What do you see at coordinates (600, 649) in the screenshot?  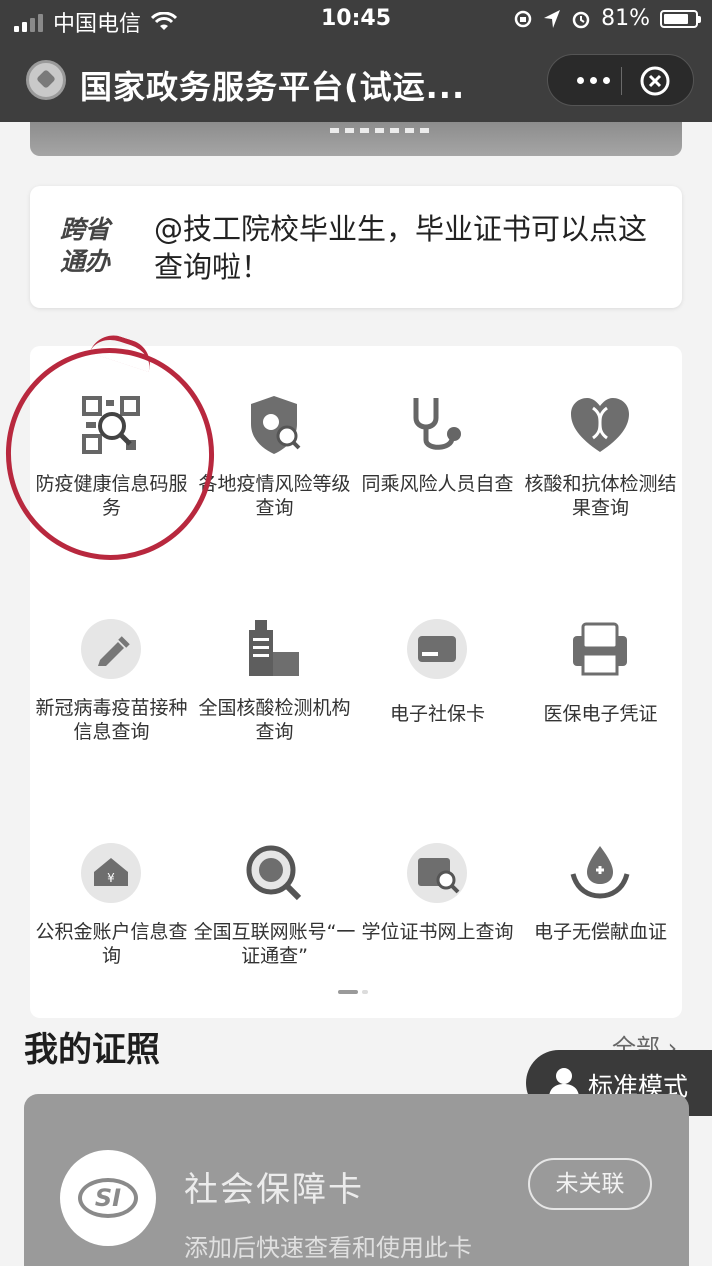 I see `medical-insurance-icon` at bounding box center [600, 649].